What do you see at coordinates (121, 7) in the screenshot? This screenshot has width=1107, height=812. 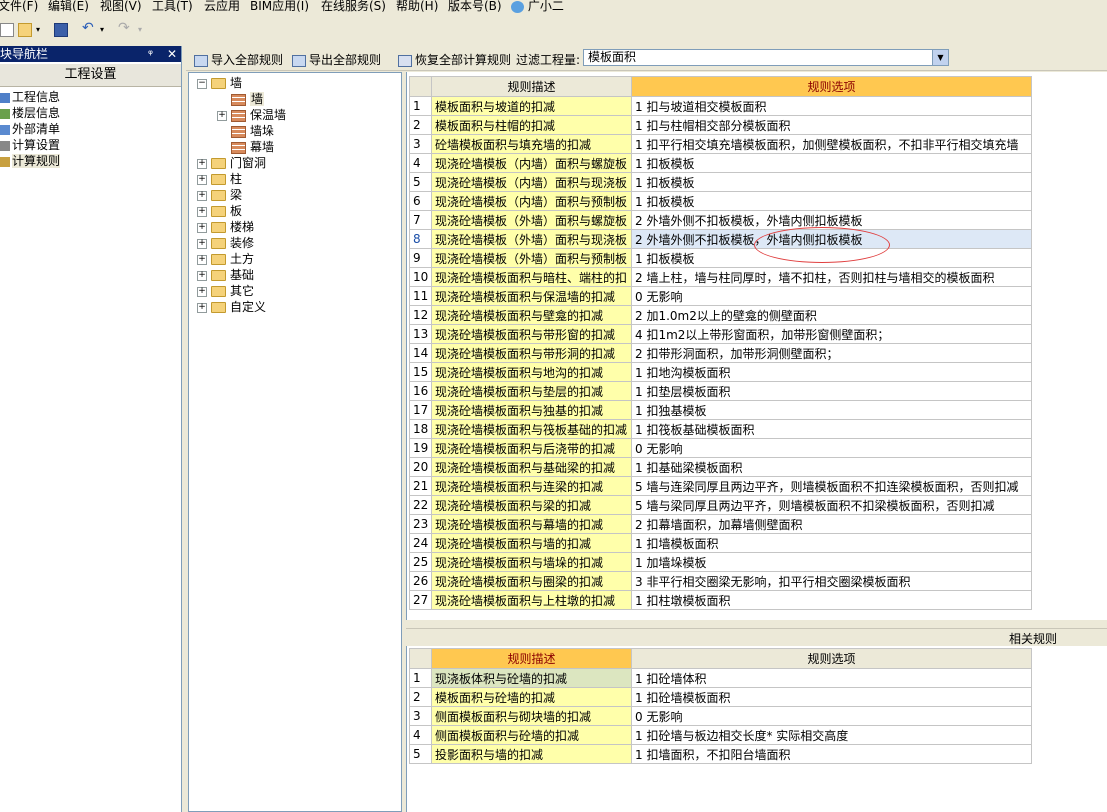 I see `menu-view: 视图(V)` at bounding box center [121, 7].